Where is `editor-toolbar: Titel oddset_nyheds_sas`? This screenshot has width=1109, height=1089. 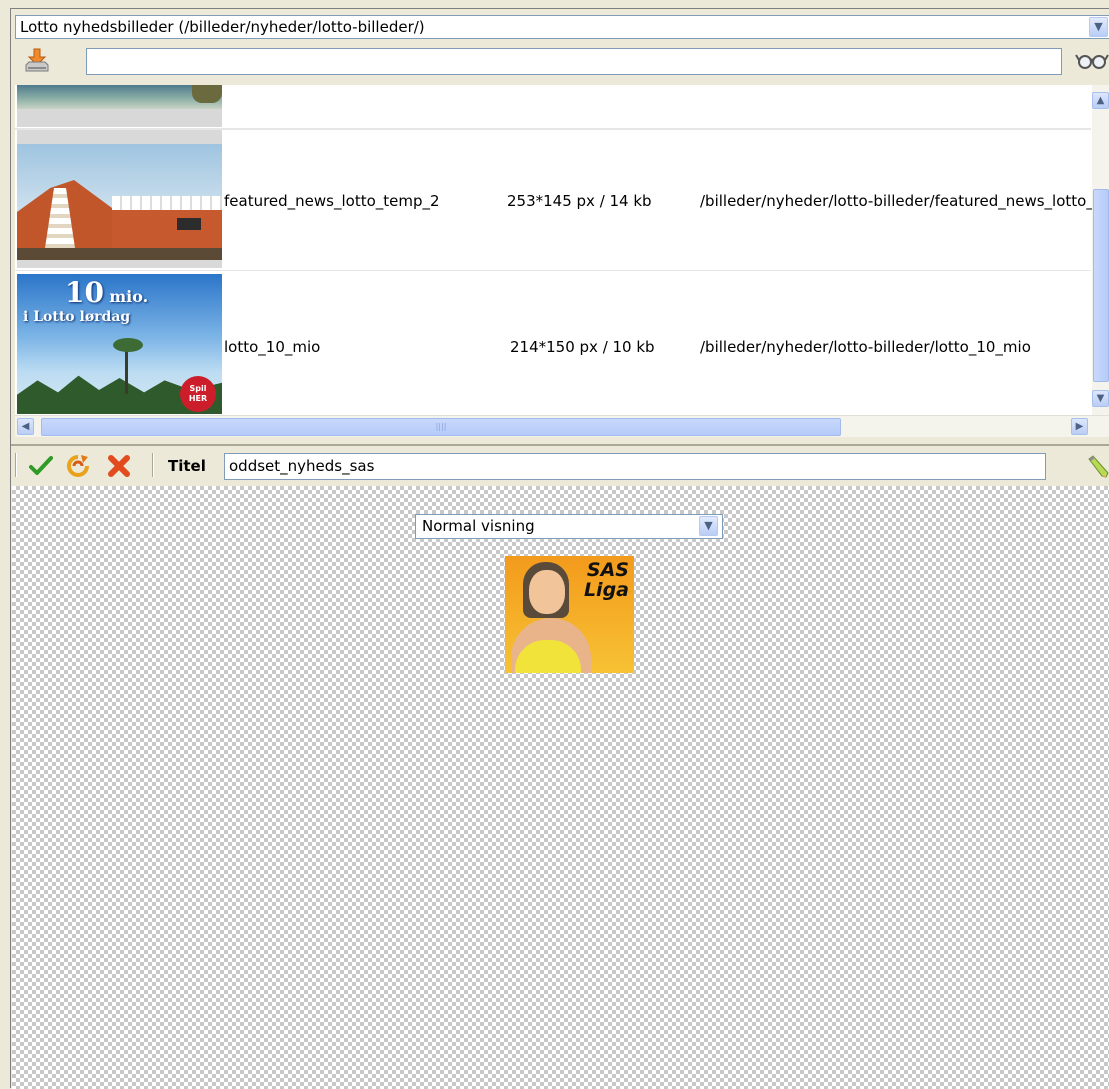
editor-toolbar: Titel oddset_nyheds_sas is located at coordinates (560, 466).